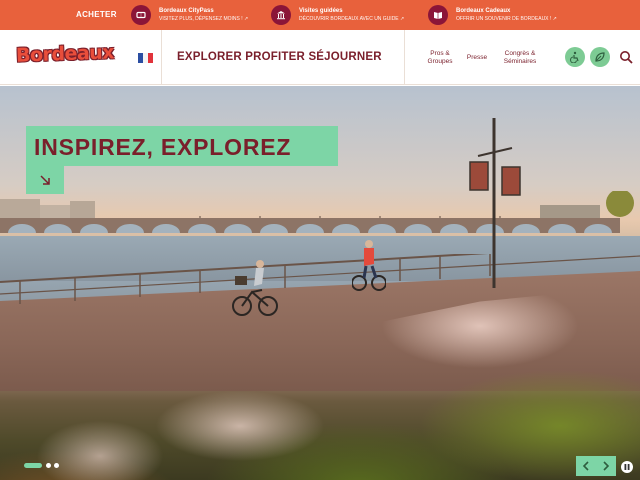 The image size is (640, 480). I want to click on leaf-icon, so click(600, 57).